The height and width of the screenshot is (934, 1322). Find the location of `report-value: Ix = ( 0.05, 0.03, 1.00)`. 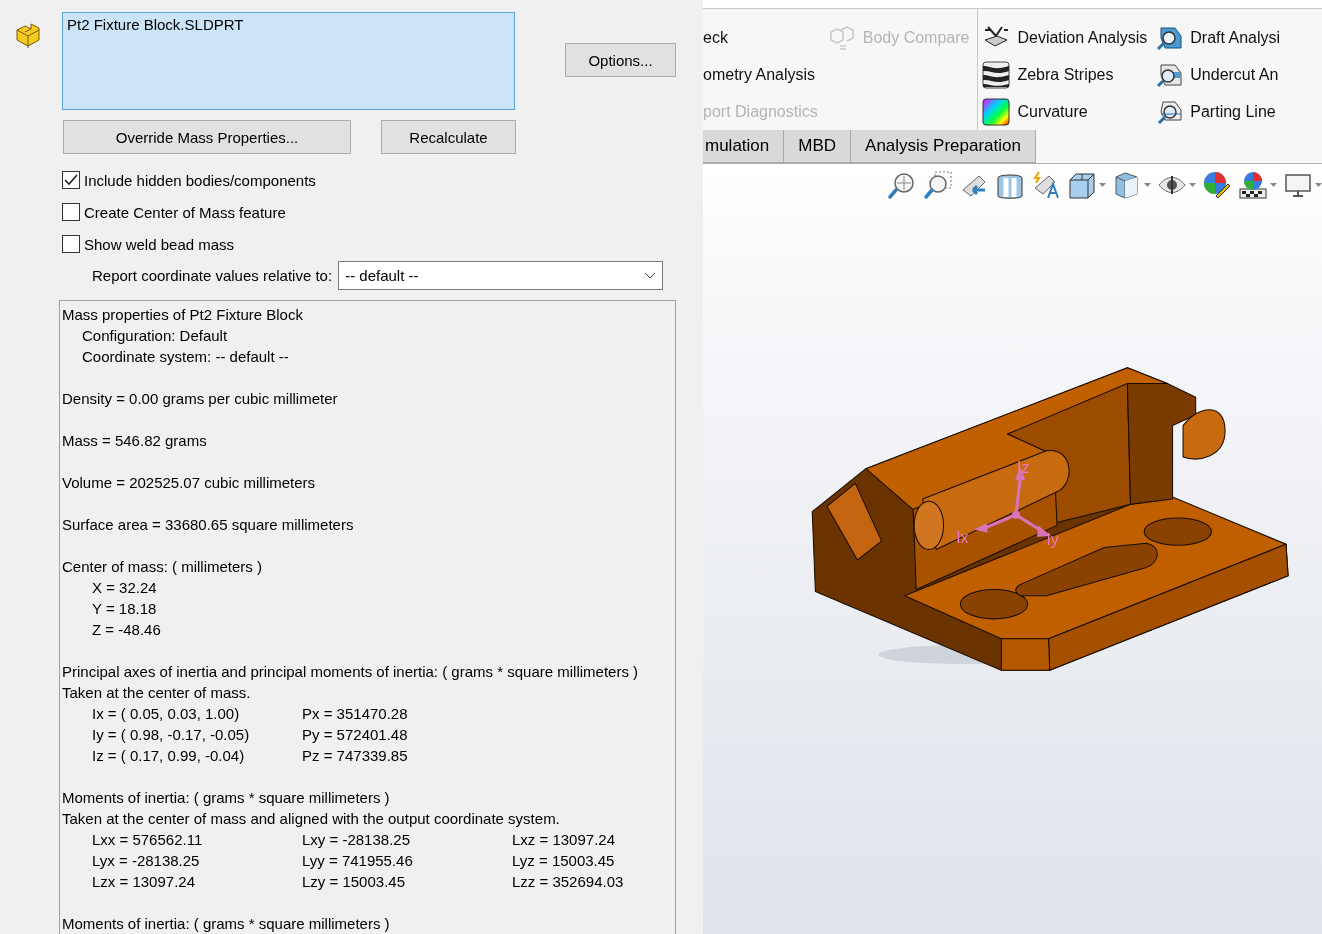

report-value: Ix = ( 0.05, 0.03, 1.00) is located at coordinates (166, 714).